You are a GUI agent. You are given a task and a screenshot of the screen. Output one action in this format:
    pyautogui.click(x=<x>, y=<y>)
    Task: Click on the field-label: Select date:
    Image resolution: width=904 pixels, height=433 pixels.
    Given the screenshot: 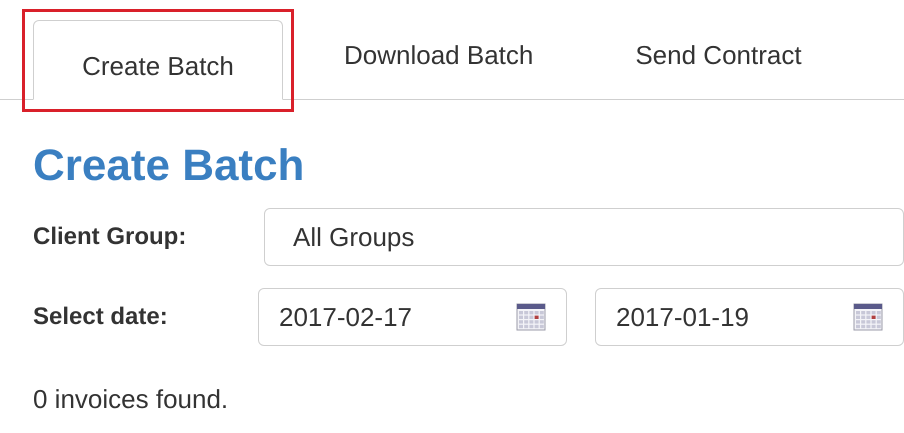 What is the action you would take?
    pyautogui.click(x=101, y=317)
    